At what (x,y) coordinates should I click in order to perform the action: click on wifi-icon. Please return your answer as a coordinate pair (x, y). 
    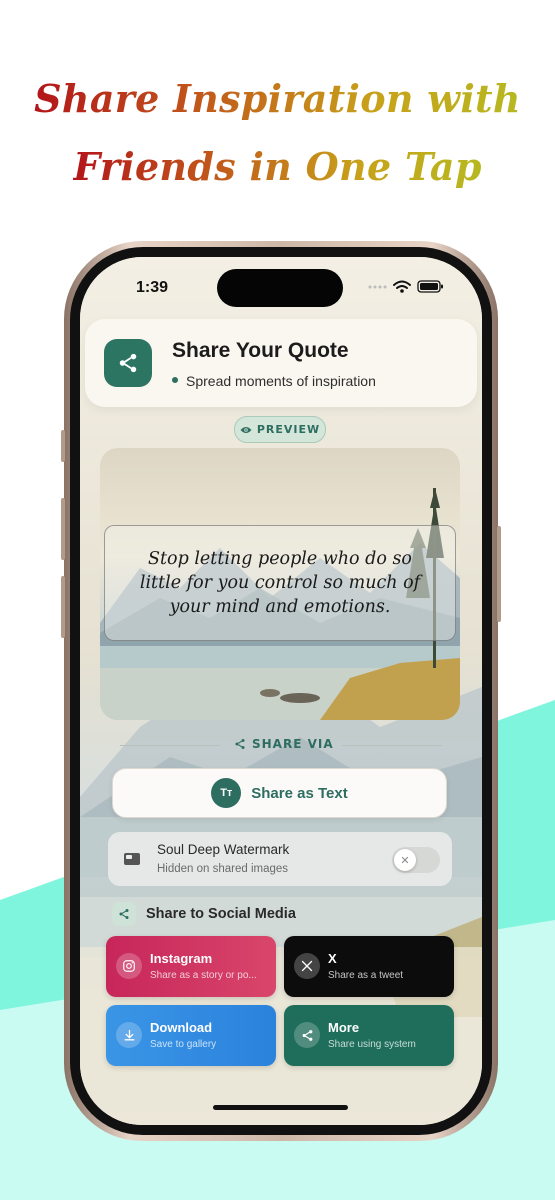
    Looking at the image, I should click on (402, 284).